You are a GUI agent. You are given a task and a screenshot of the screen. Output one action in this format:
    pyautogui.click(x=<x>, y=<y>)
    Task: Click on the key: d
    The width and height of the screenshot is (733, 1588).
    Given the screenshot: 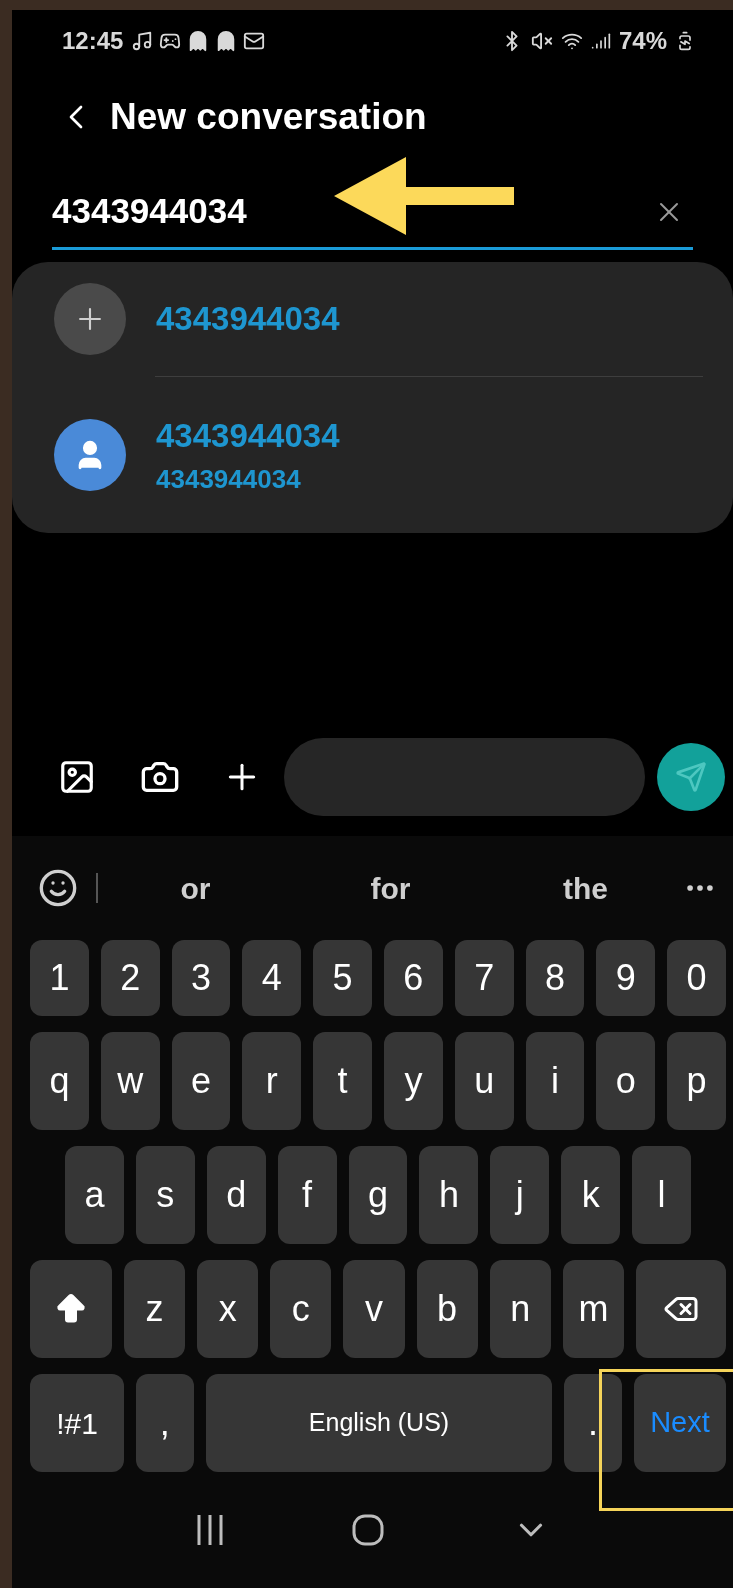 What is the action you would take?
    pyautogui.click(x=236, y=1195)
    